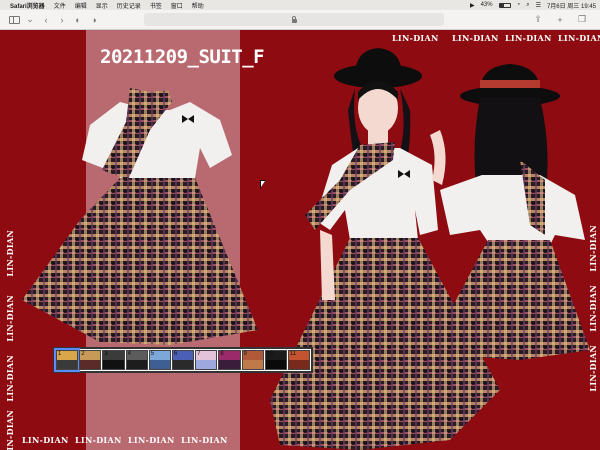 The width and height of the screenshot is (600, 450). Describe the element at coordinates (486, 5) in the screenshot. I see `battery-percent: 43%` at that location.